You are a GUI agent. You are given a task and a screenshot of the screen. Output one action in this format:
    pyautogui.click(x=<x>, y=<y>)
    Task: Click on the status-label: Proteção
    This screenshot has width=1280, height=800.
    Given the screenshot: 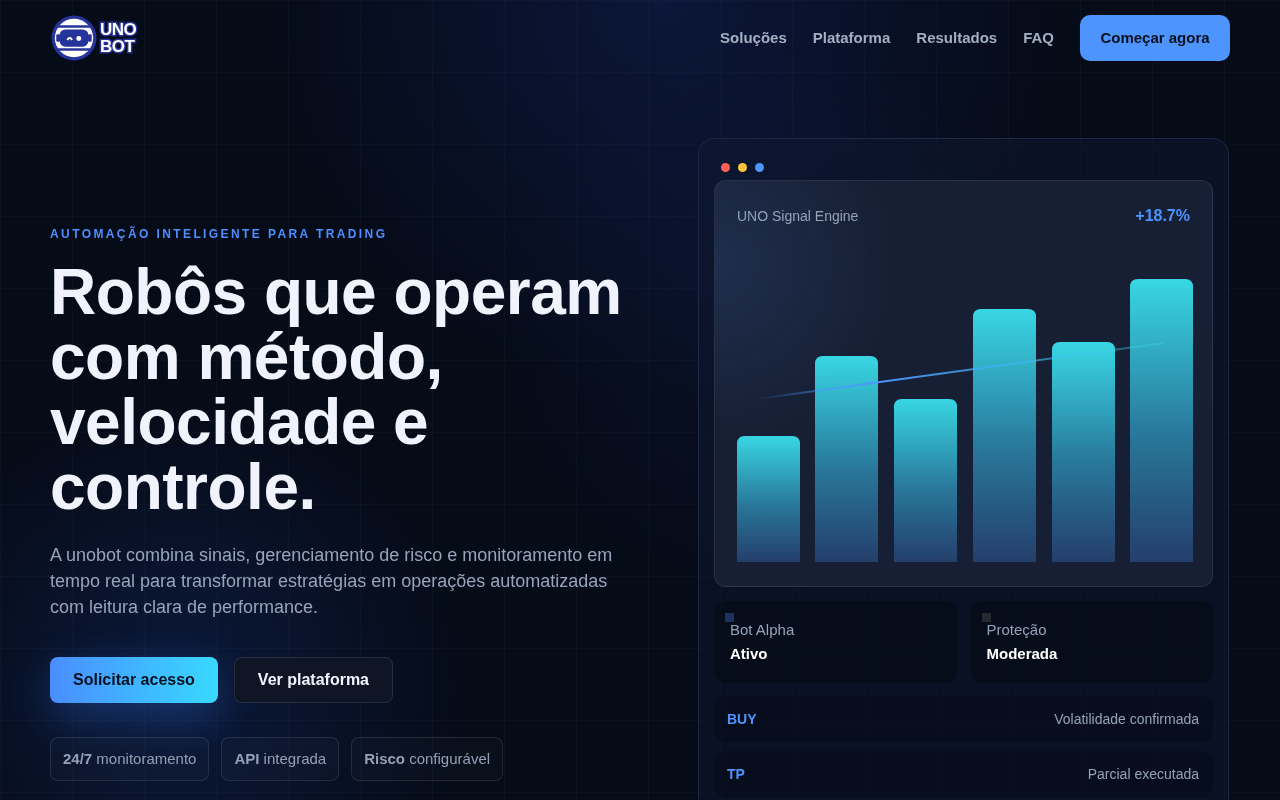 What is the action you would take?
    pyautogui.click(x=1016, y=630)
    